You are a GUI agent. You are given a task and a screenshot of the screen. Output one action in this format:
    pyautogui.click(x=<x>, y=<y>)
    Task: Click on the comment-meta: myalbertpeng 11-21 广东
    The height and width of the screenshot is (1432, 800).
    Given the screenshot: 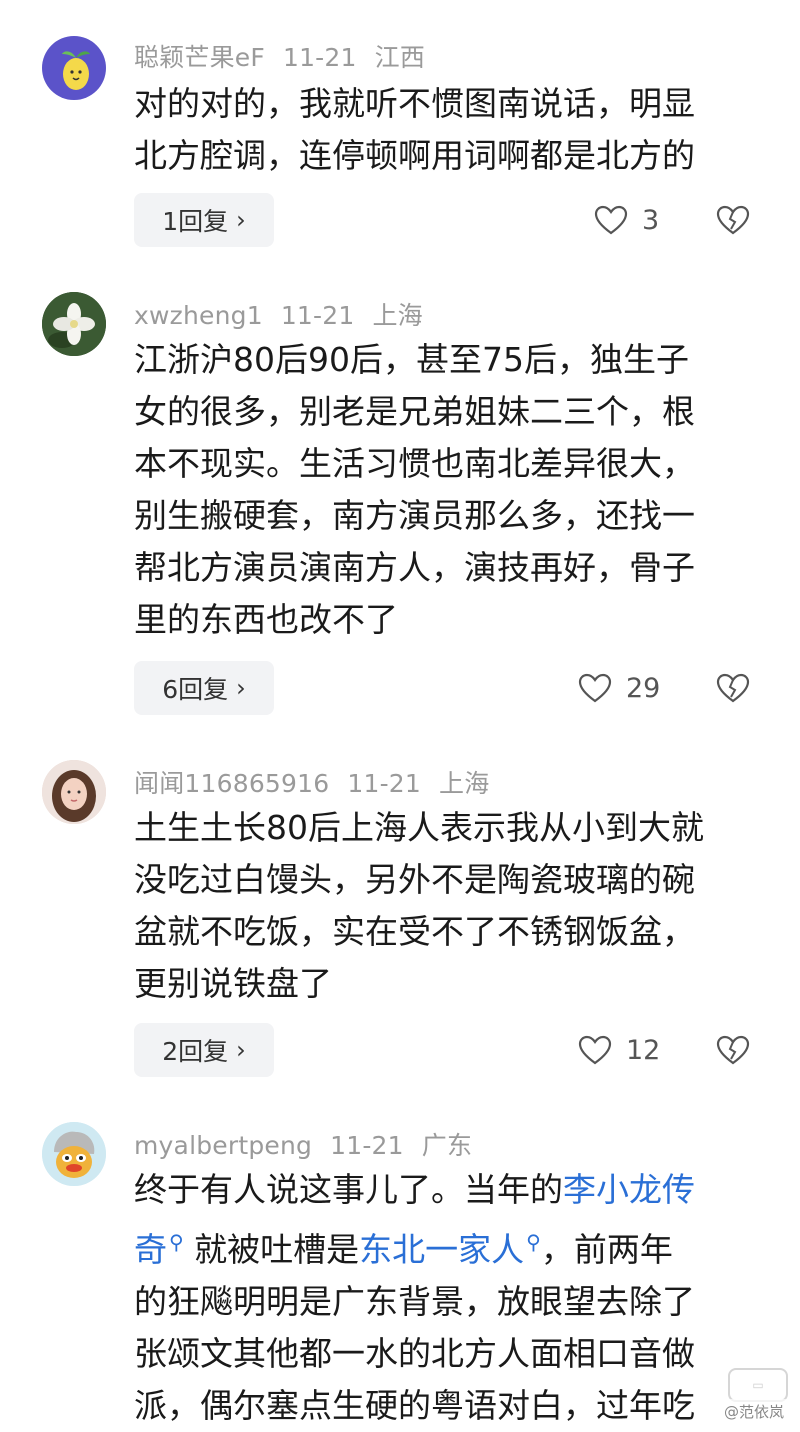 What is the action you would take?
    pyautogui.click(x=312, y=1144)
    